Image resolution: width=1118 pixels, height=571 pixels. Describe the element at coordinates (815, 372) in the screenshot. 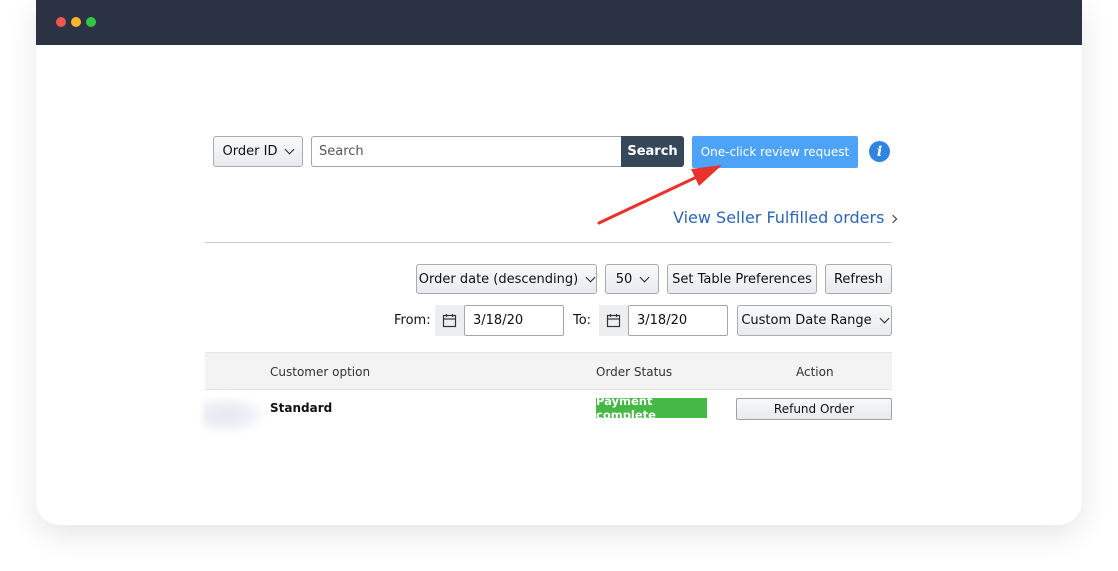

I see `column-header-action: Action` at that location.